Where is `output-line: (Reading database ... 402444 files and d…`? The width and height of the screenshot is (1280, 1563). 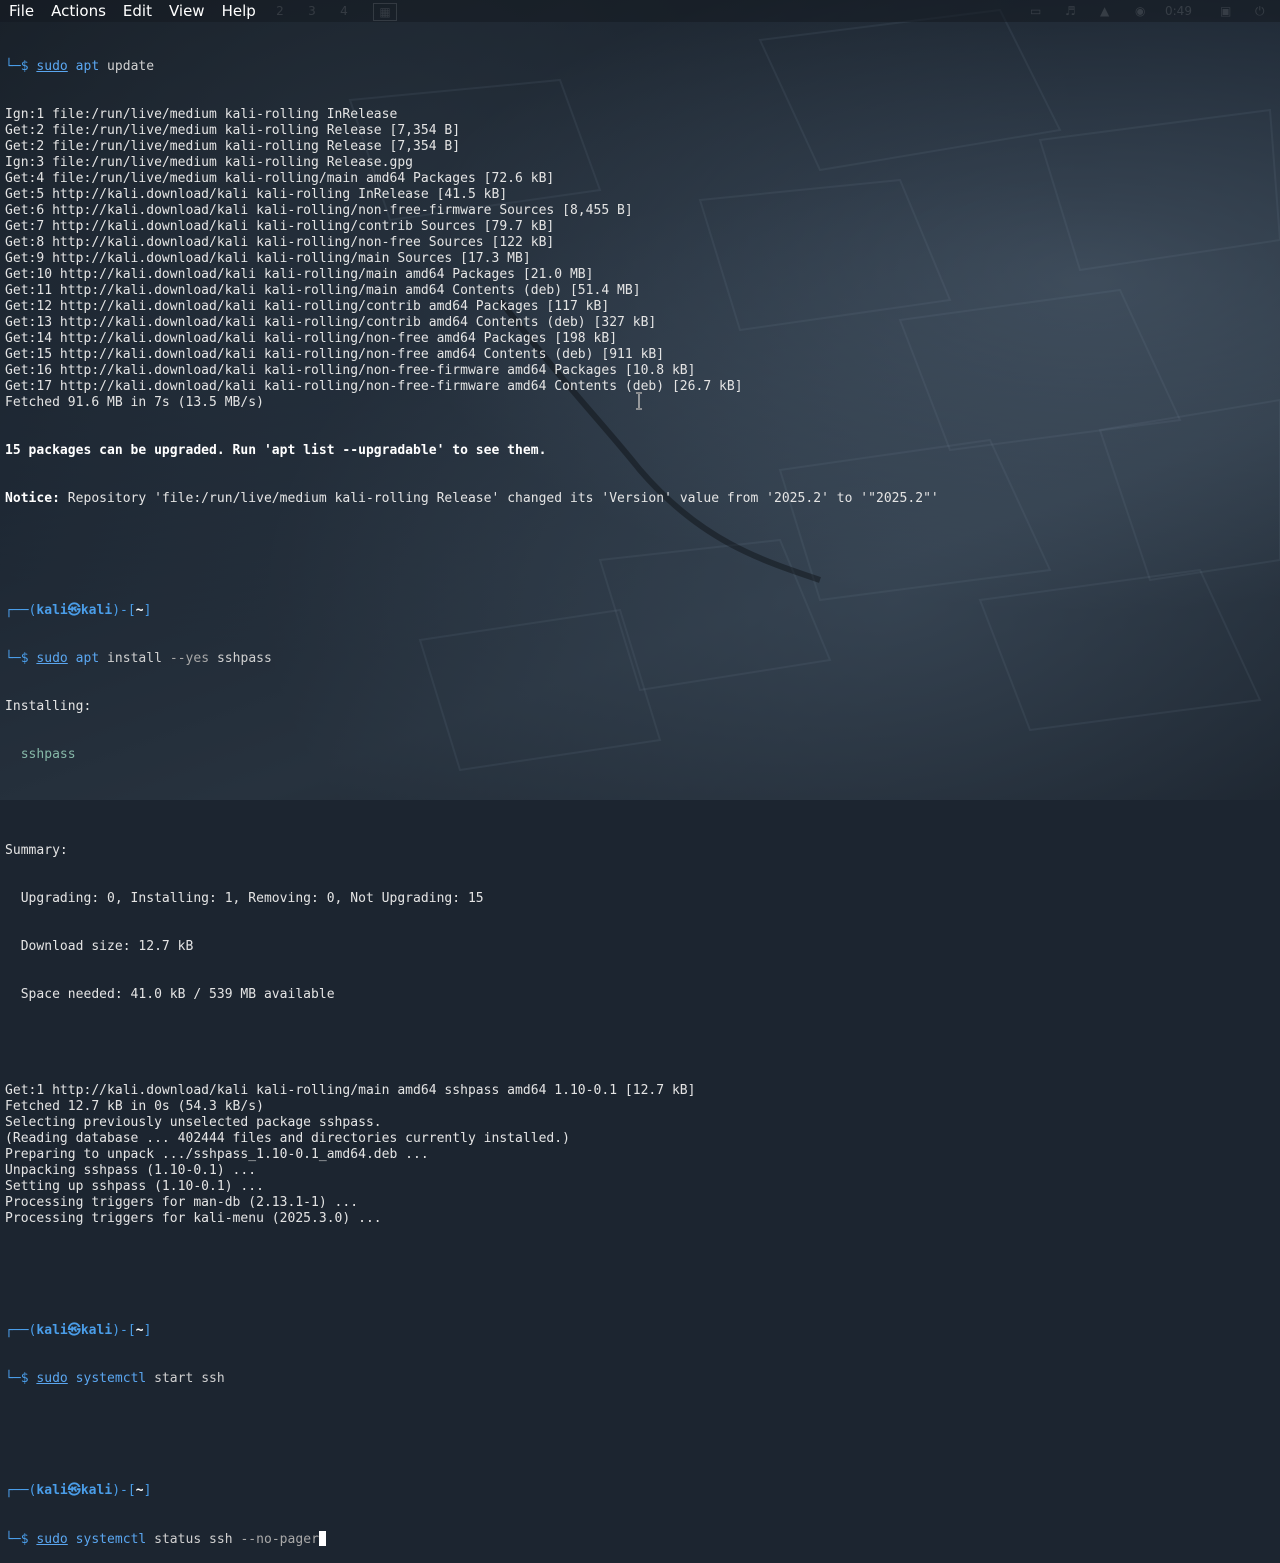
output-line: (Reading database ... 402444 files and d… is located at coordinates (287, 1138).